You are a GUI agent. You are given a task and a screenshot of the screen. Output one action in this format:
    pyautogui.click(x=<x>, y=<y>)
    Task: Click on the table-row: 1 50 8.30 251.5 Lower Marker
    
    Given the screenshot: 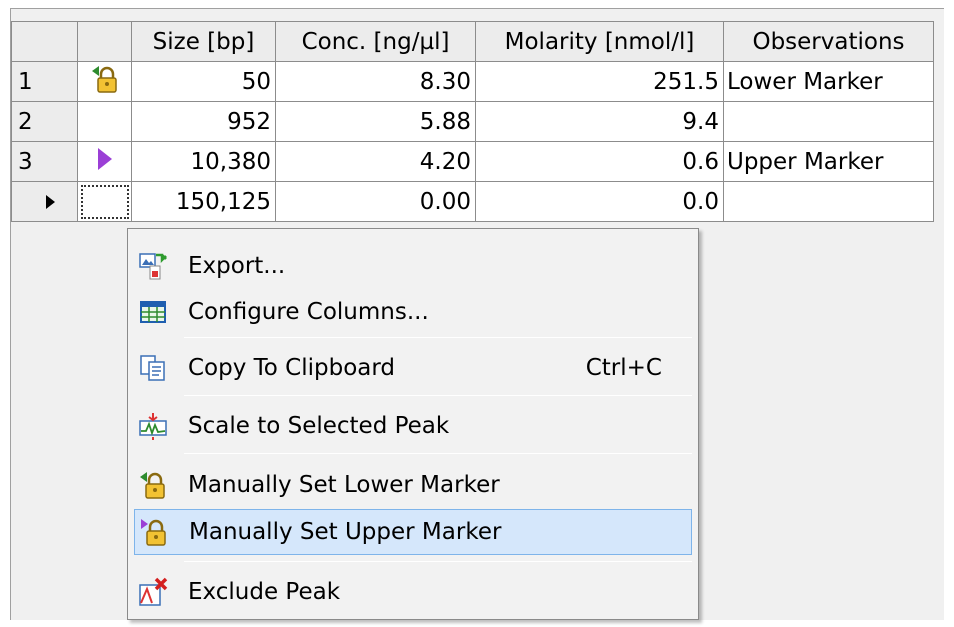 What is the action you would take?
    pyautogui.click(x=472, y=81)
    